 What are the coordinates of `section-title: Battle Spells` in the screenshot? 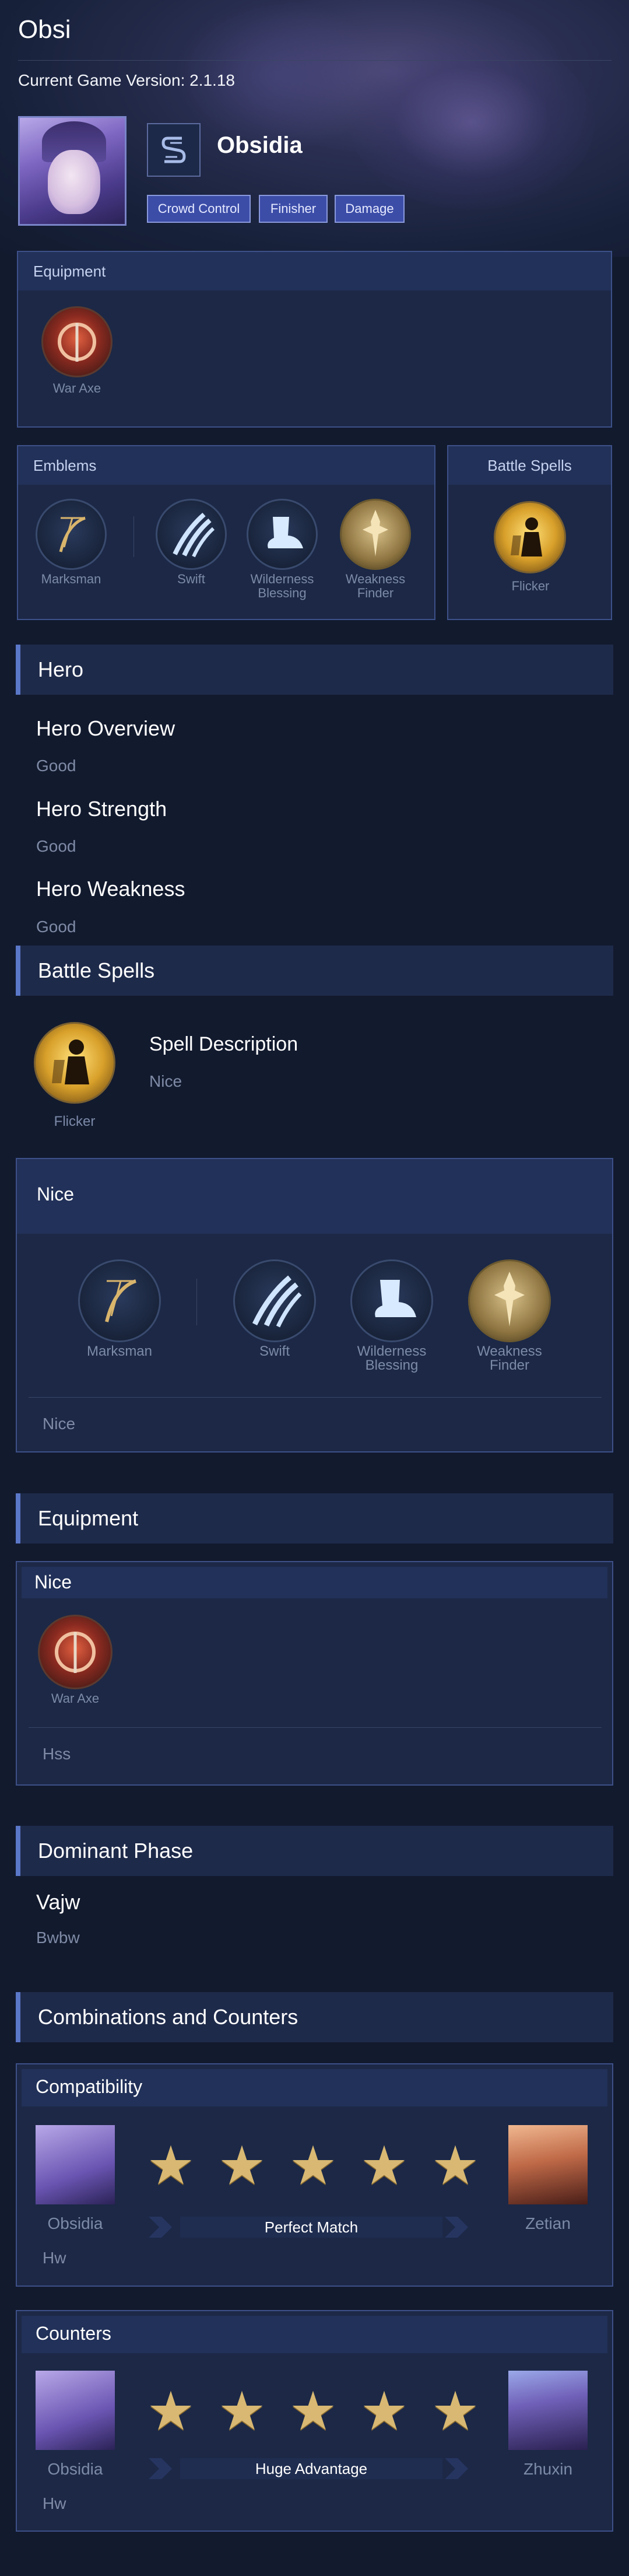 It's located at (97, 970).